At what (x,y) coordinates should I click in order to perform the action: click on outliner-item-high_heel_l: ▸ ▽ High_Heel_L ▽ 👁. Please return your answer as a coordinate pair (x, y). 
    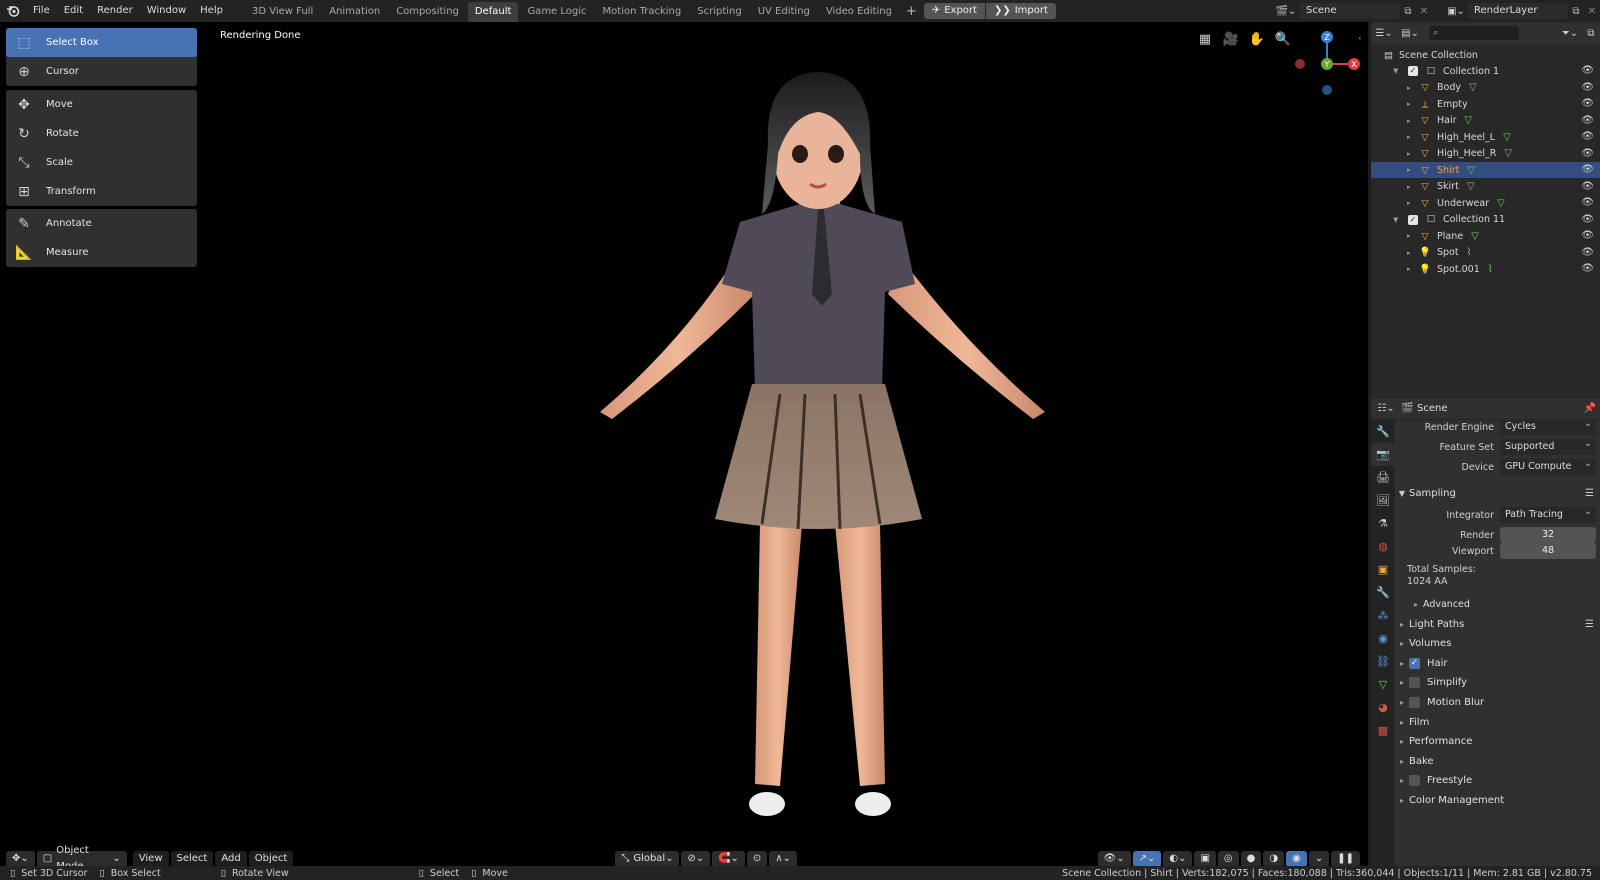
    Looking at the image, I should click on (1485, 137).